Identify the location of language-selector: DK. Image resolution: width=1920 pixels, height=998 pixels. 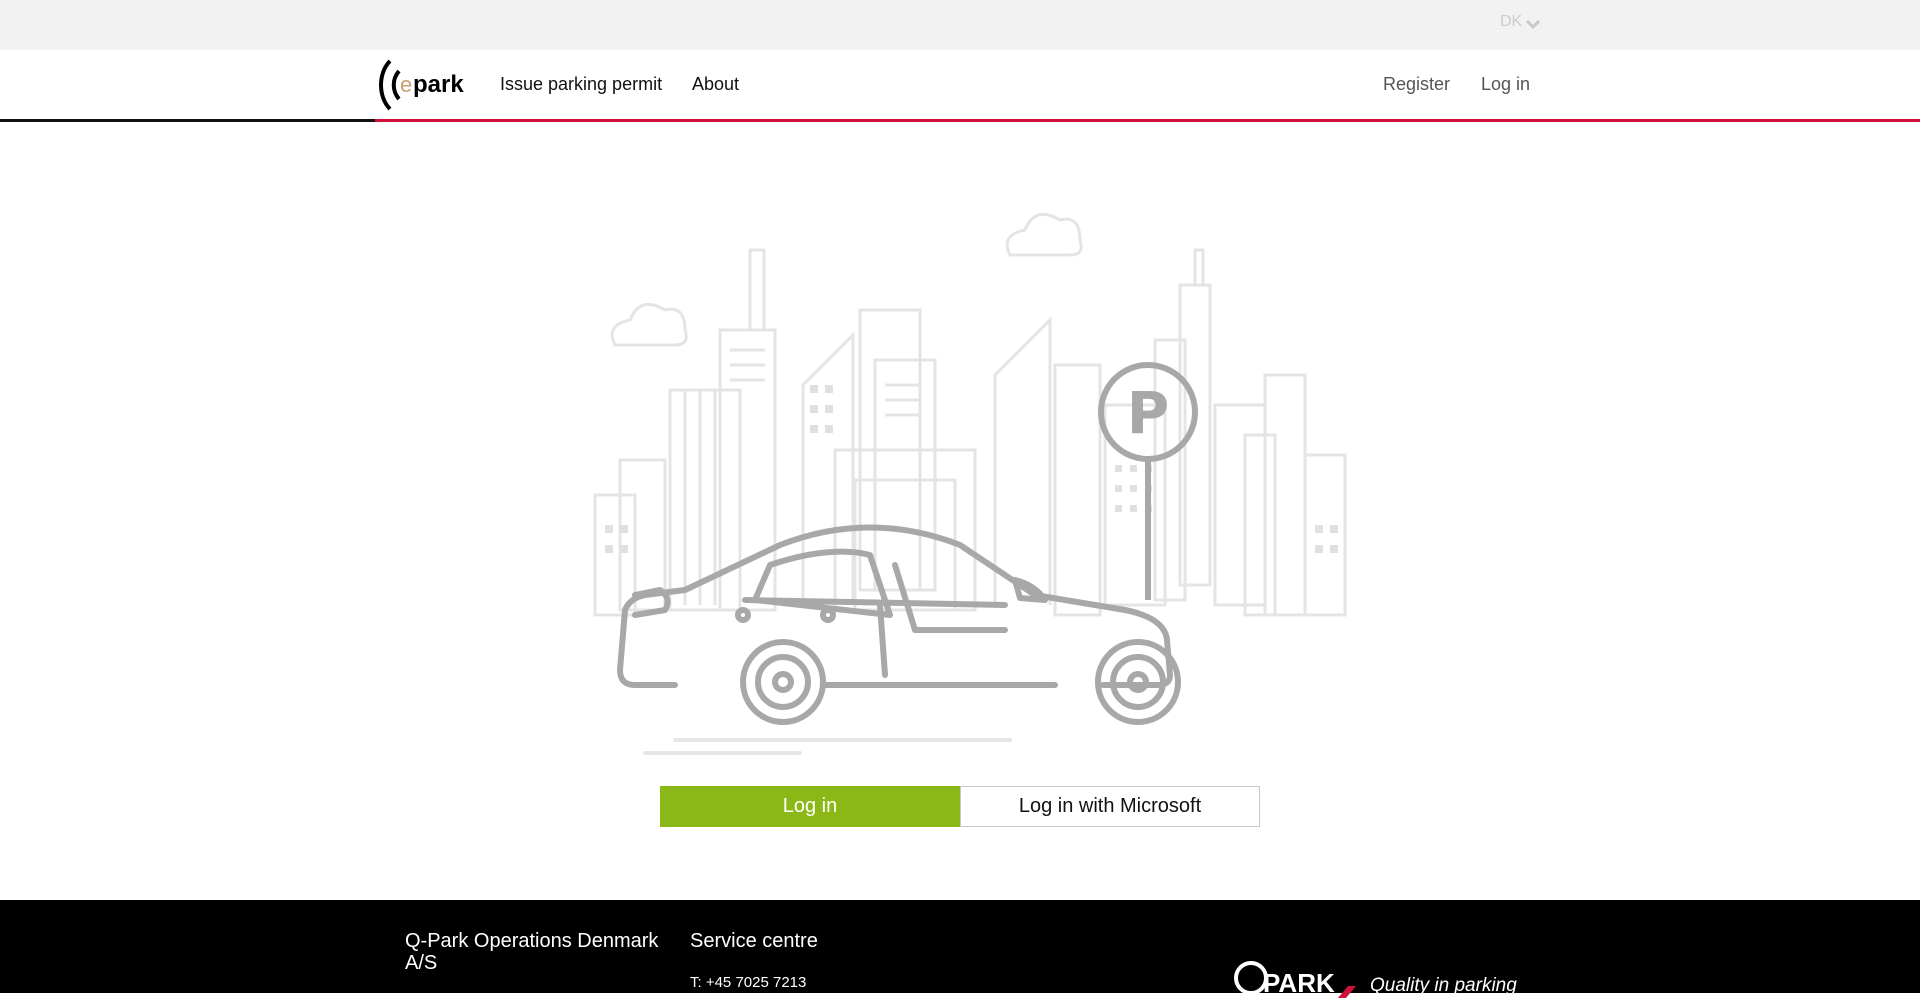
(1520, 22).